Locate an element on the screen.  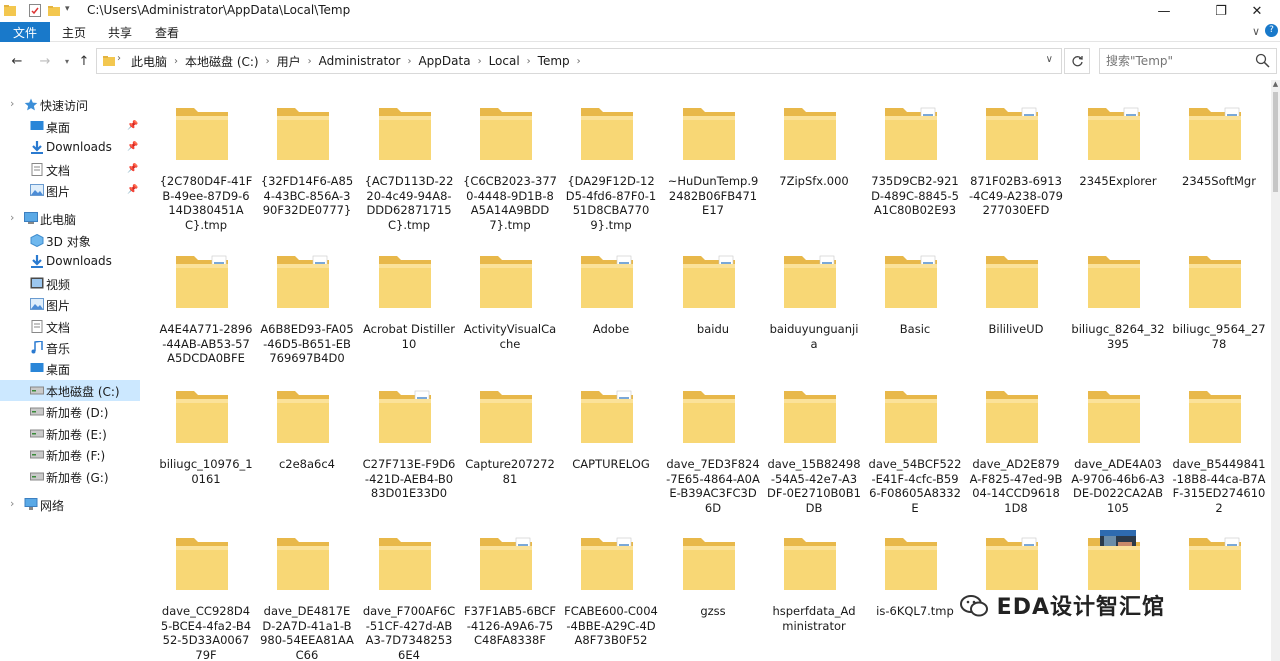
sidebar-item: › 快速访问 is located at coordinates (70, 104).